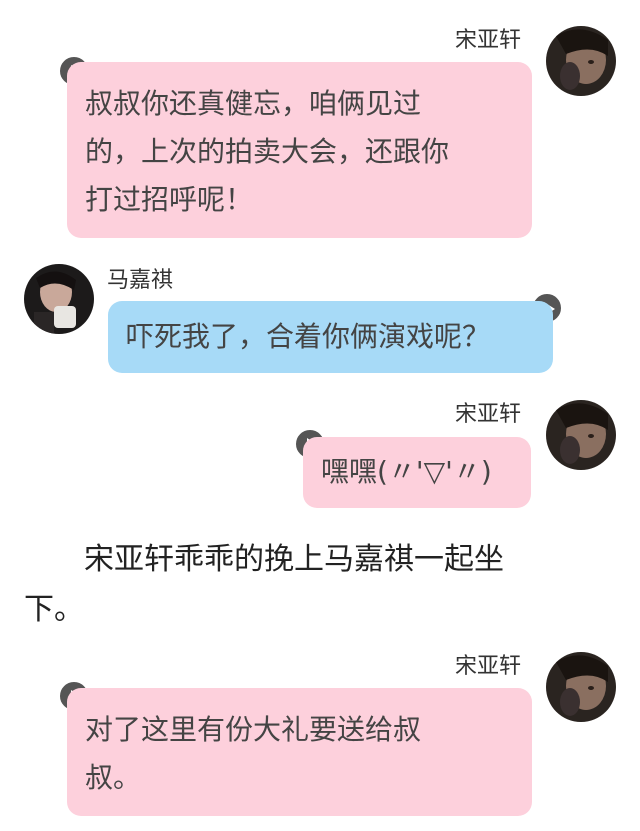 The width and height of the screenshot is (640, 831). What do you see at coordinates (253, 103) in the screenshot?
I see `message-line: 叔叔你还真健忘，咱俩见过` at bounding box center [253, 103].